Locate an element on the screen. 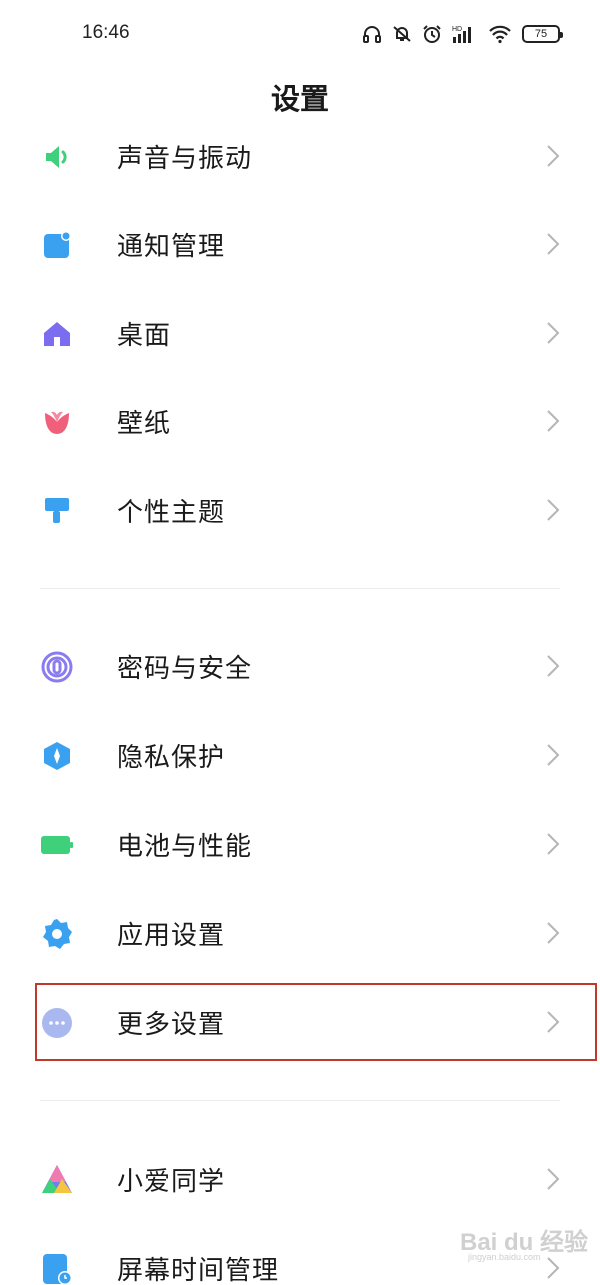  battery-level: 75 is located at coordinates (541, 34).